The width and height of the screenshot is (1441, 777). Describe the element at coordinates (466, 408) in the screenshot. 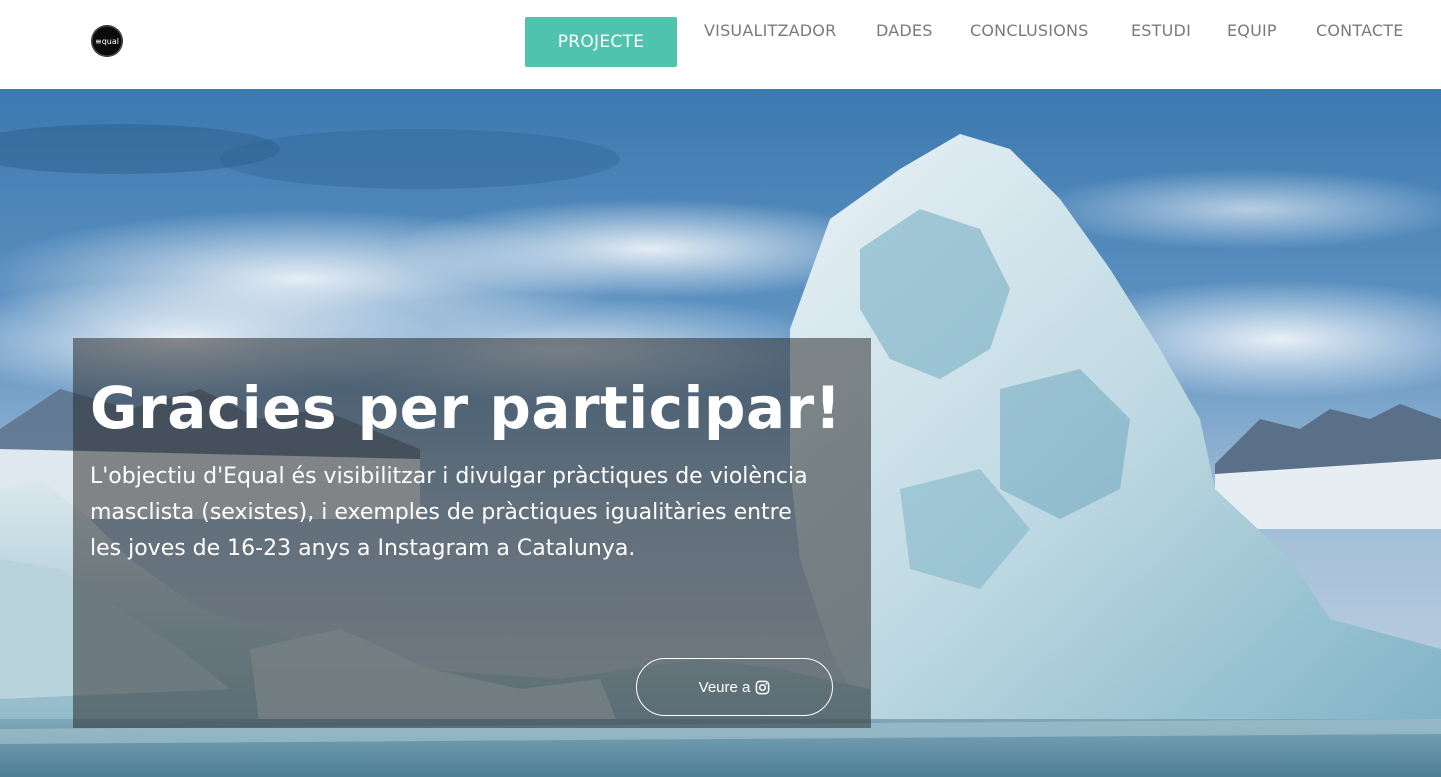

I see `hero-title: Gracies per participar!` at that location.